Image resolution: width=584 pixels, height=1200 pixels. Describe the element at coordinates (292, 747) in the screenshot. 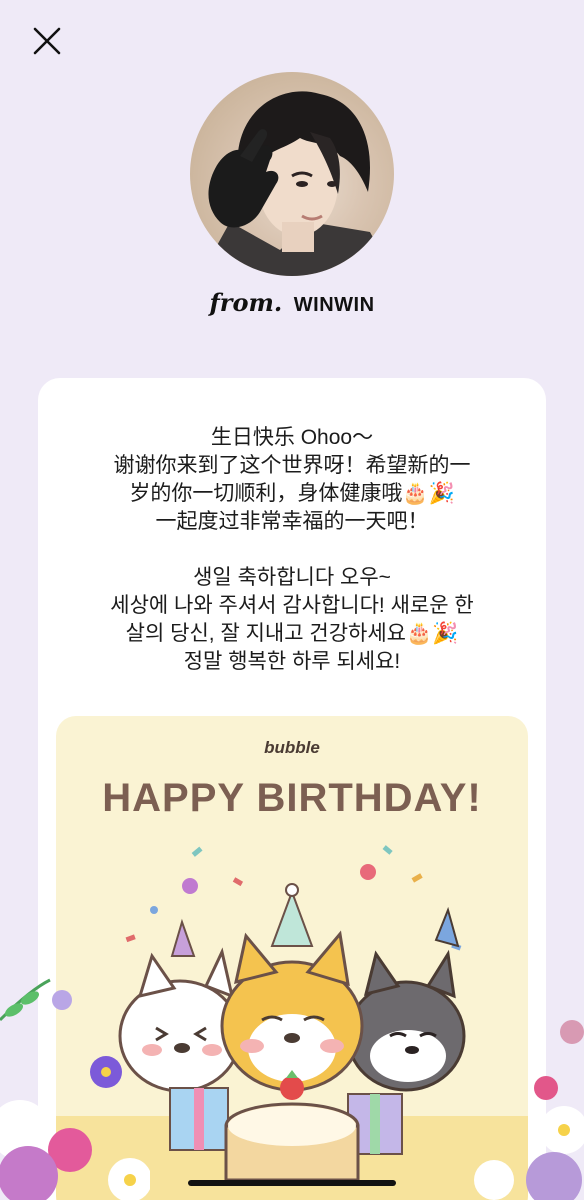

I see `bubble-logo: bubble` at that location.